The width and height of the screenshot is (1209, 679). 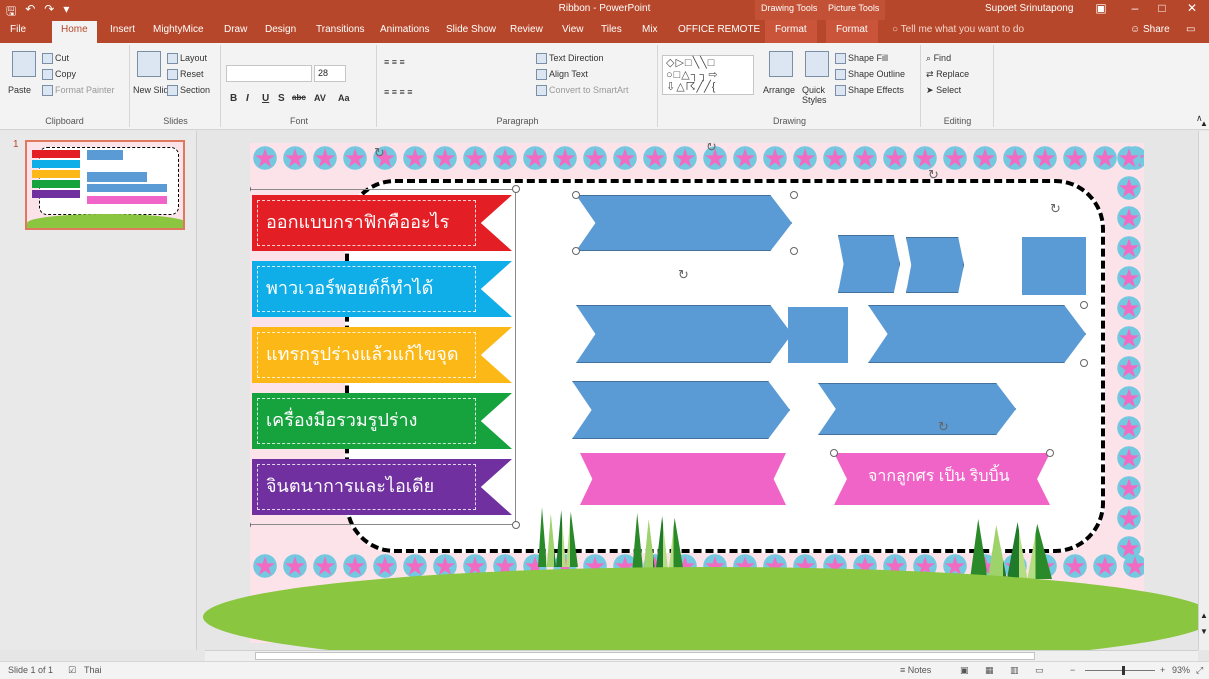 What do you see at coordinates (1120, 670) in the screenshot?
I see `zoom-slider` at bounding box center [1120, 670].